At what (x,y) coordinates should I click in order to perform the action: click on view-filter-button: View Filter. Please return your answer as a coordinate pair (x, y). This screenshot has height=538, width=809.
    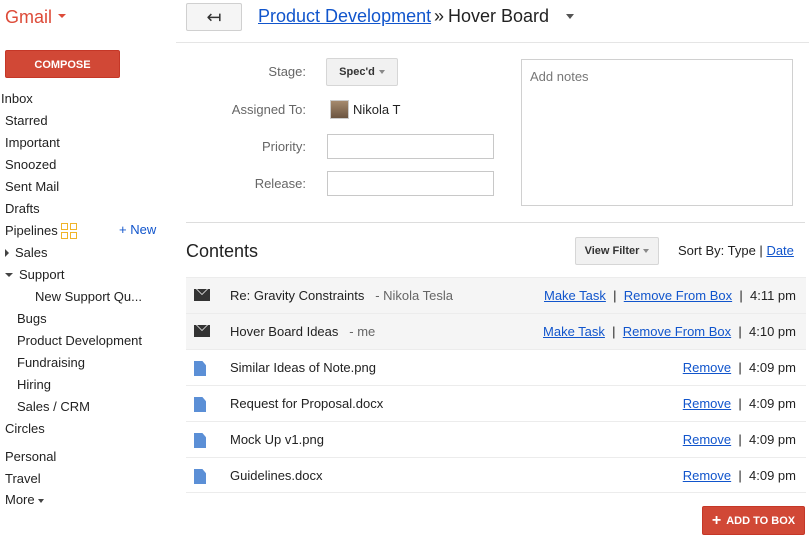
    Looking at the image, I should click on (617, 251).